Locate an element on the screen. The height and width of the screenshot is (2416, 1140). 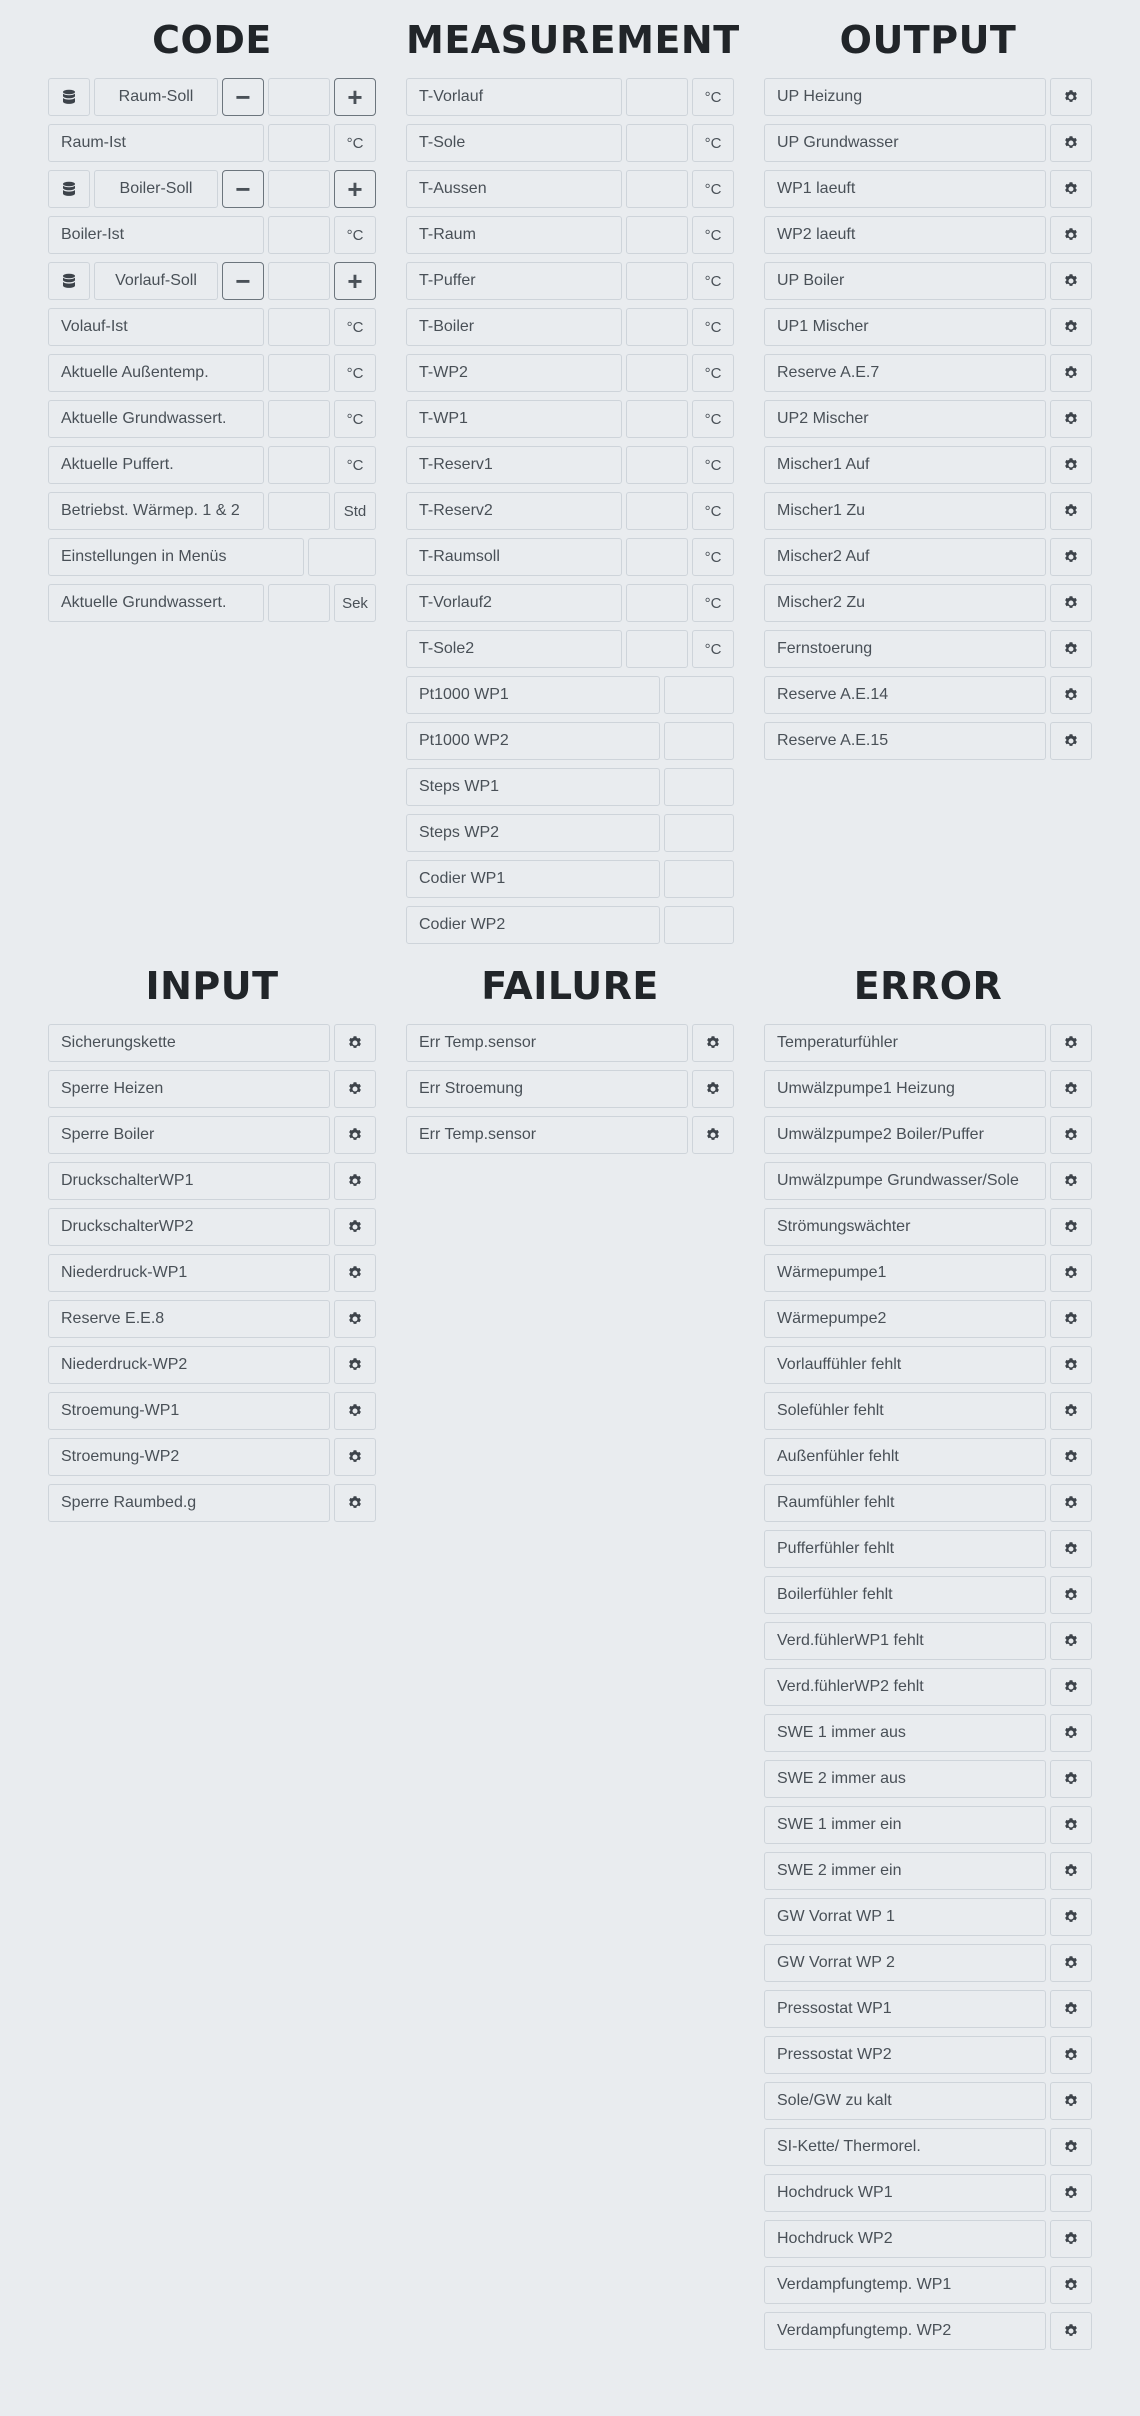
input-row-label: Stroemung-WP2 is located at coordinates (189, 1457).